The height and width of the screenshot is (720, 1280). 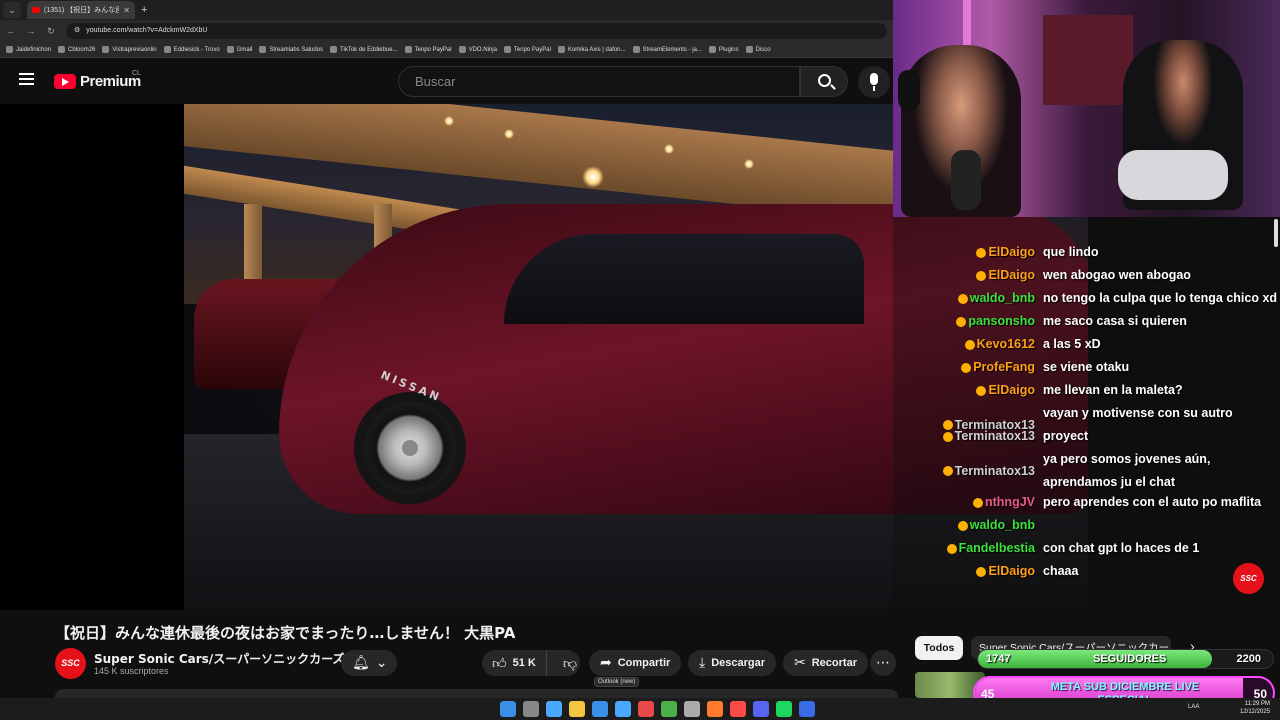 What do you see at coordinates (144, 10) in the screenshot?
I see `new-tab-button: +` at bounding box center [144, 10].